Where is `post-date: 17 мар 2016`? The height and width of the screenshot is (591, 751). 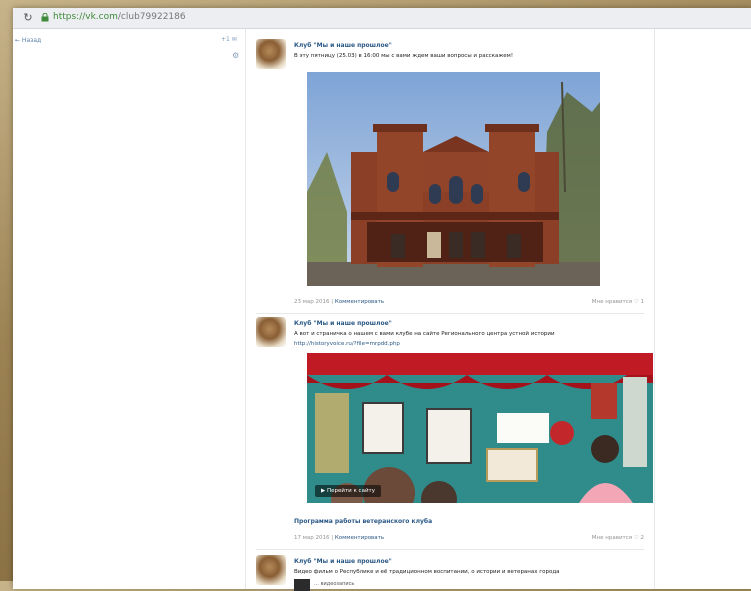 post-date: 17 мар 2016 is located at coordinates (312, 538).